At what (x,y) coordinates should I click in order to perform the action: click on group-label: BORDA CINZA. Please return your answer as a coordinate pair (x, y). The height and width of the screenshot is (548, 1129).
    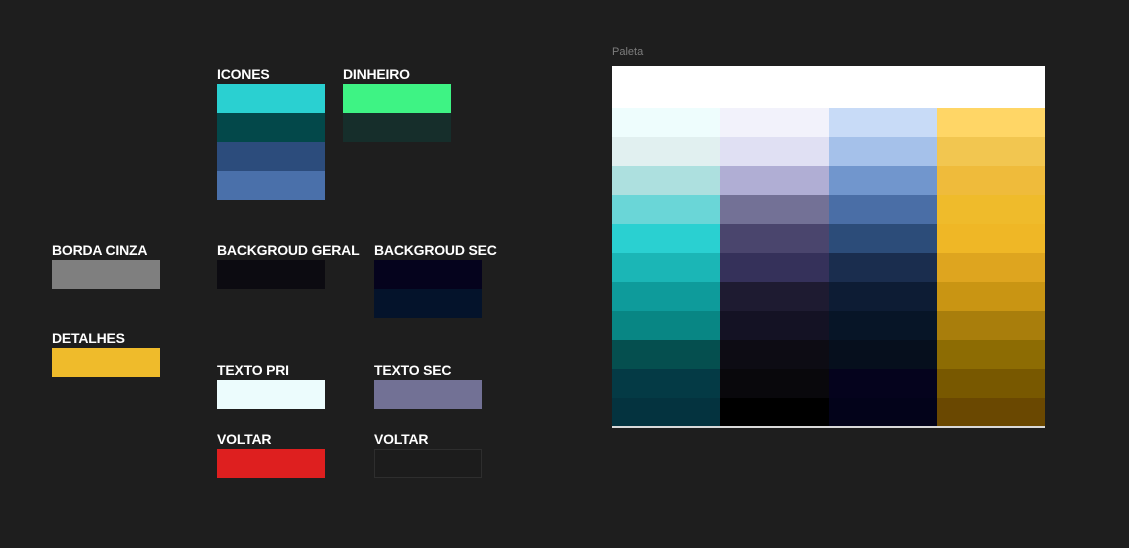
    Looking at the image, I should click on (100, 250).